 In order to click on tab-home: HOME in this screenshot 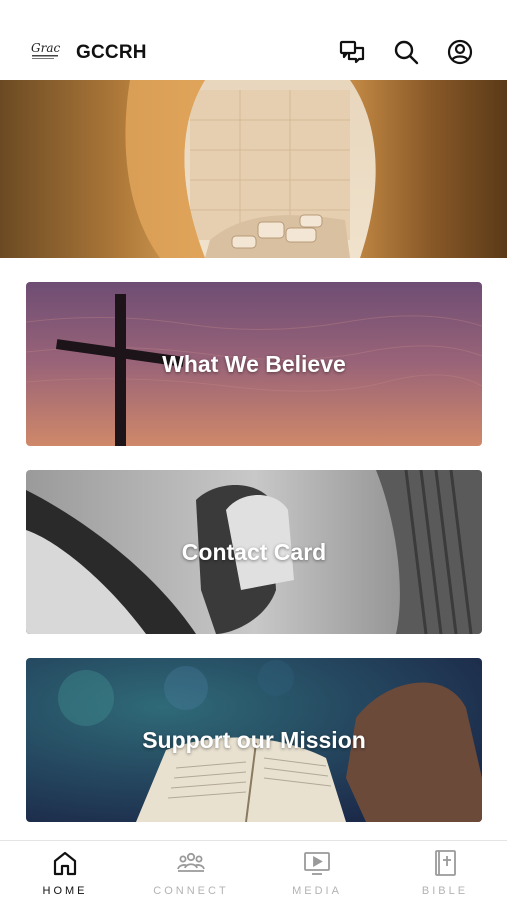, I will do `click(65, 874)`.